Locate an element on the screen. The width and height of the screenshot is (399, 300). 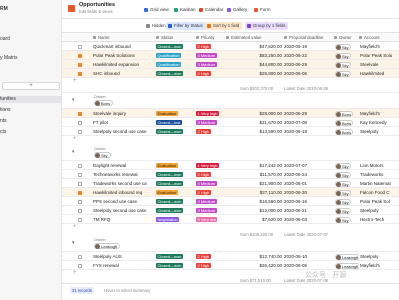
cell-value: $21,670.00 is located at coordinates (255, 122).